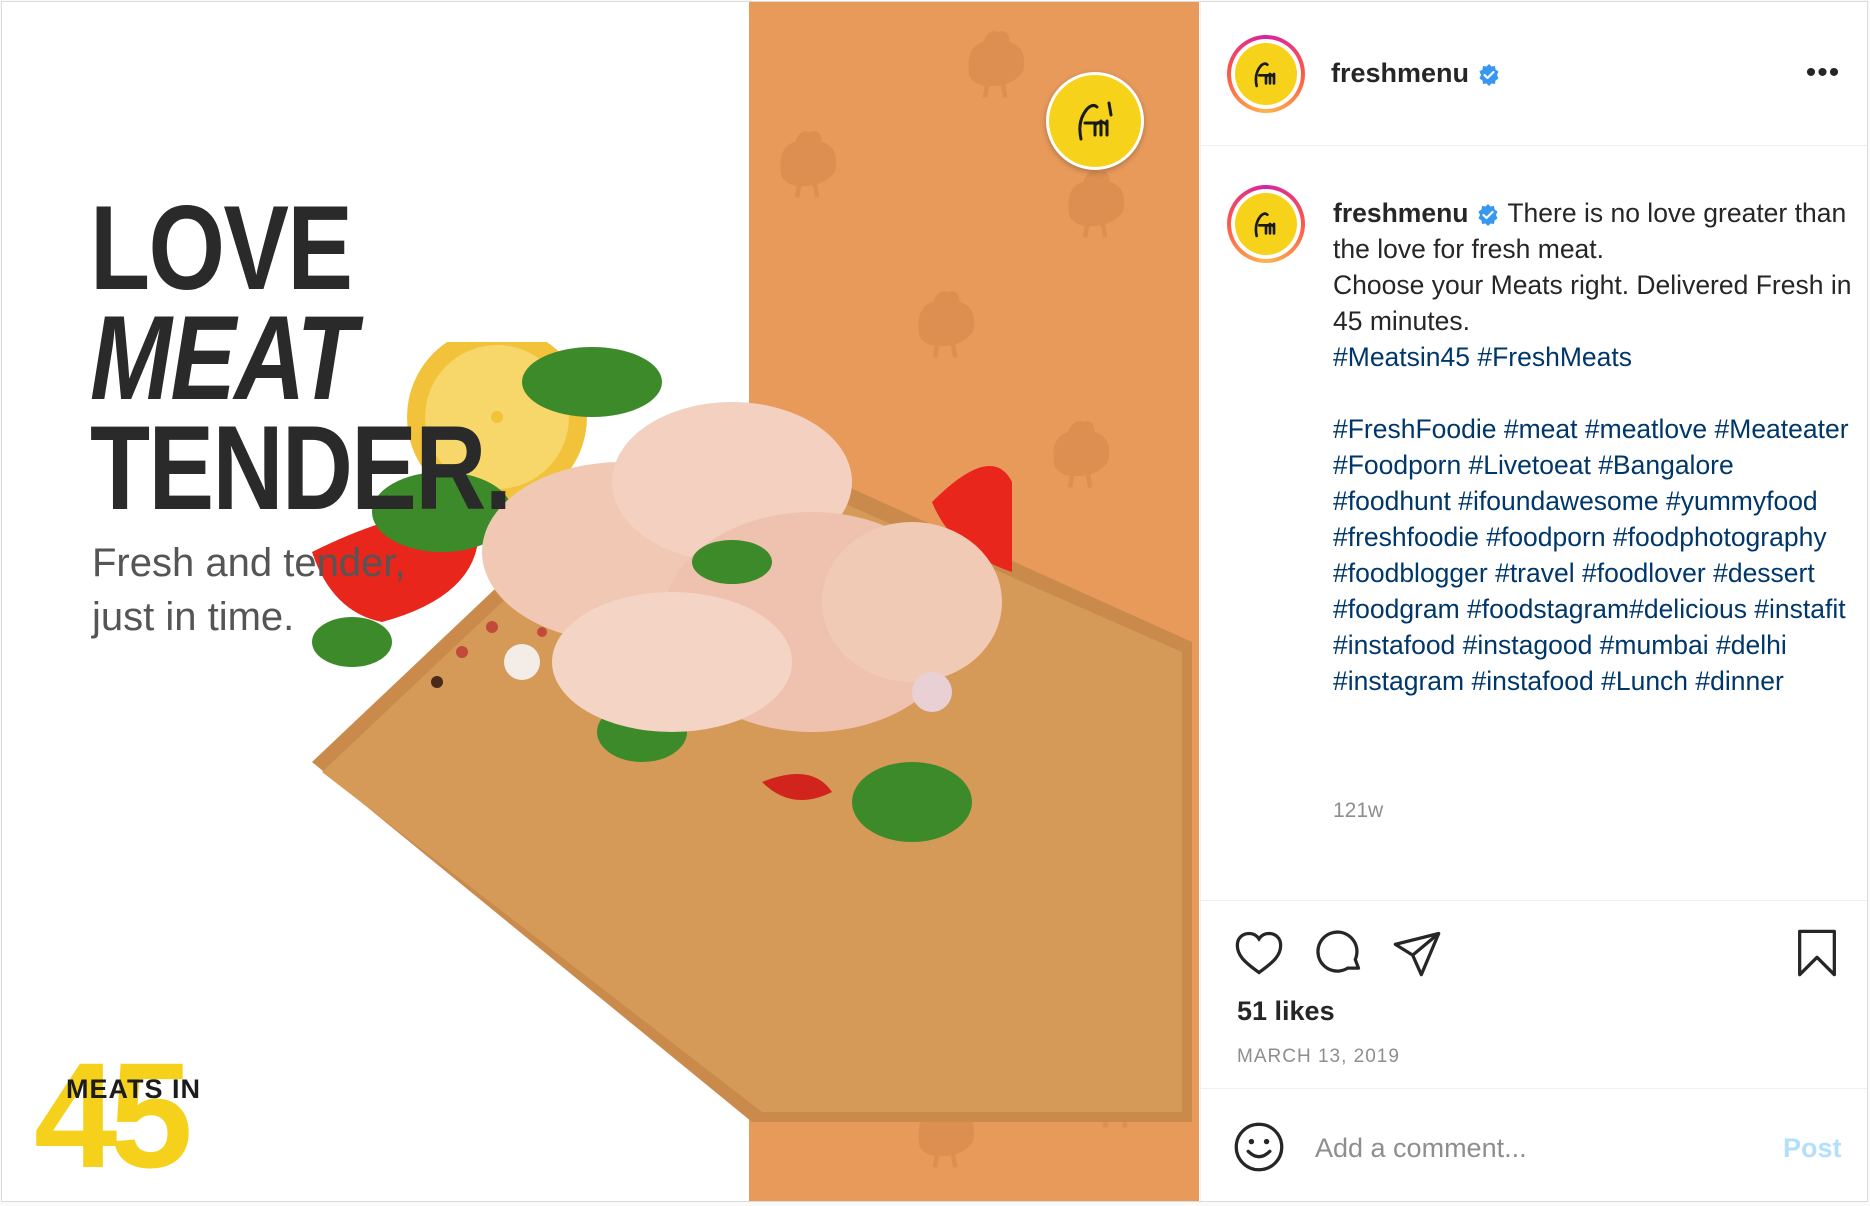 The height and width of the screenshot is (1206, 1870). I want to click on bookmark-icon, so click(1817, 953).